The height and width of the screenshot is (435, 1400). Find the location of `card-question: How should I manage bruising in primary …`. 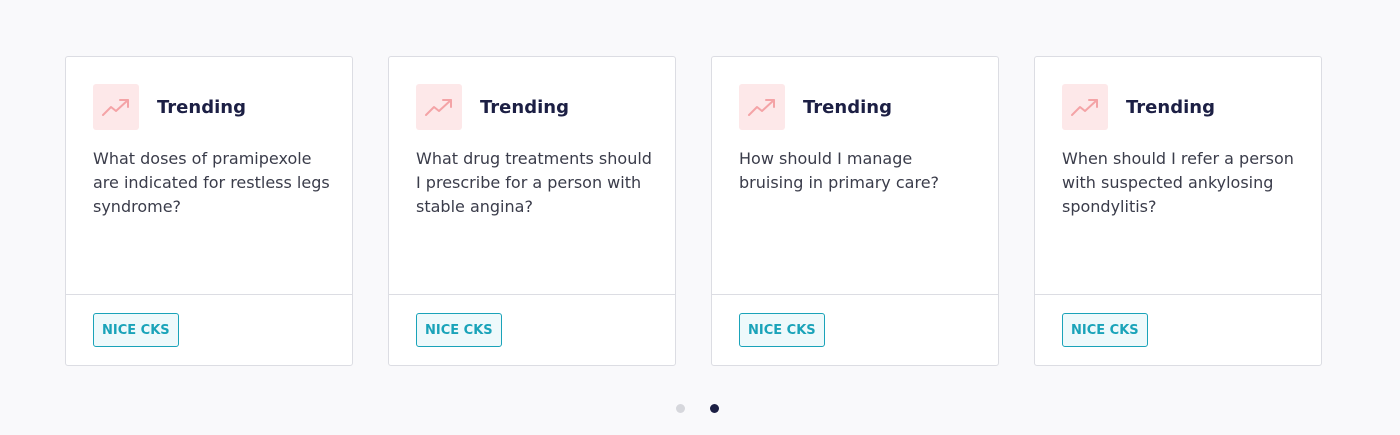

card-question: How should I manage bruising in primary … is located at coordinates (839, 170).